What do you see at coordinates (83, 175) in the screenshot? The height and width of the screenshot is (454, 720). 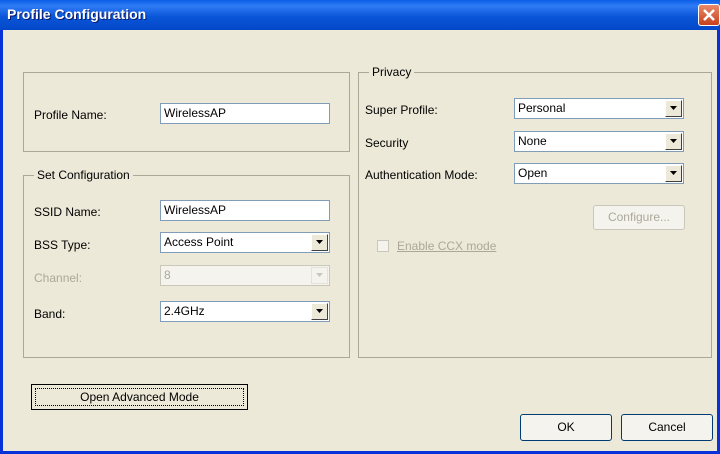 I see `set-configuration-legend: Set Configuration` at bounding box center [83, 175].